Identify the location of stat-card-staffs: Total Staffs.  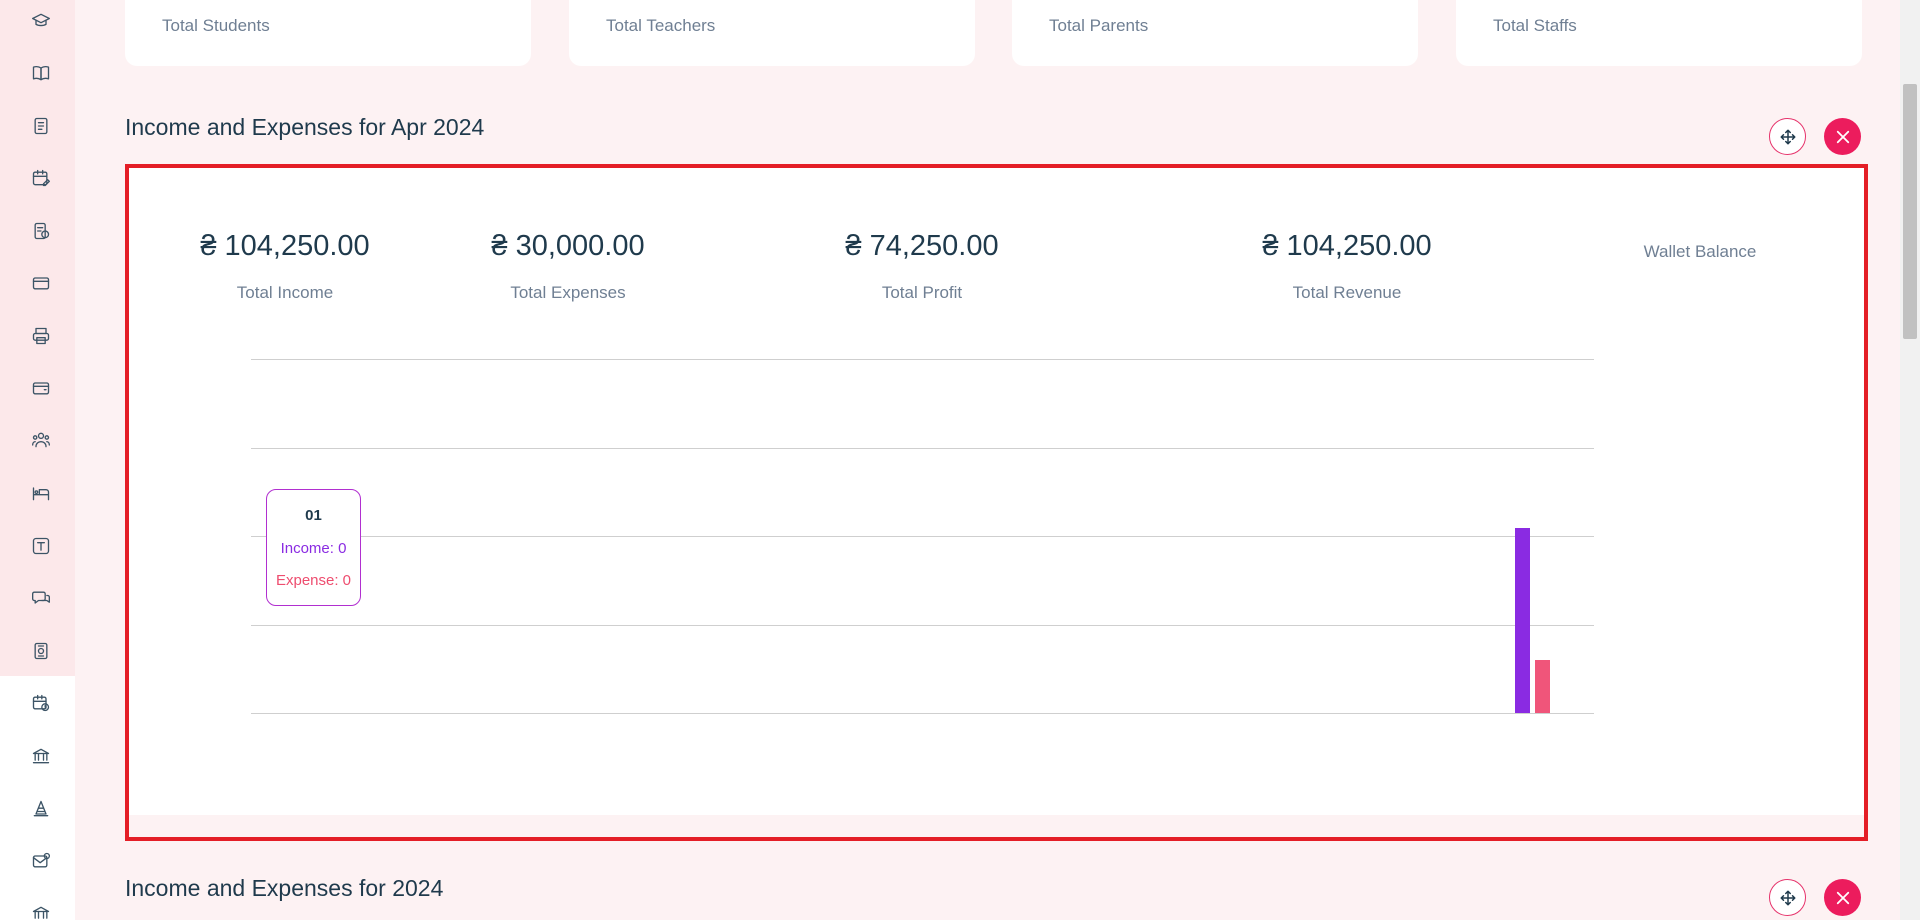
(1659, 33).